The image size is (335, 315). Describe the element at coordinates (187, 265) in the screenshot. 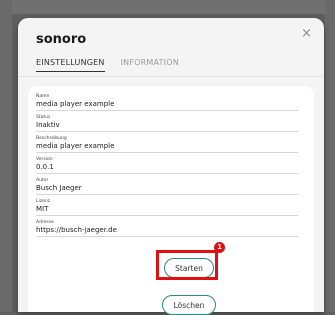

I see `annotation-highlight-box` at that location.